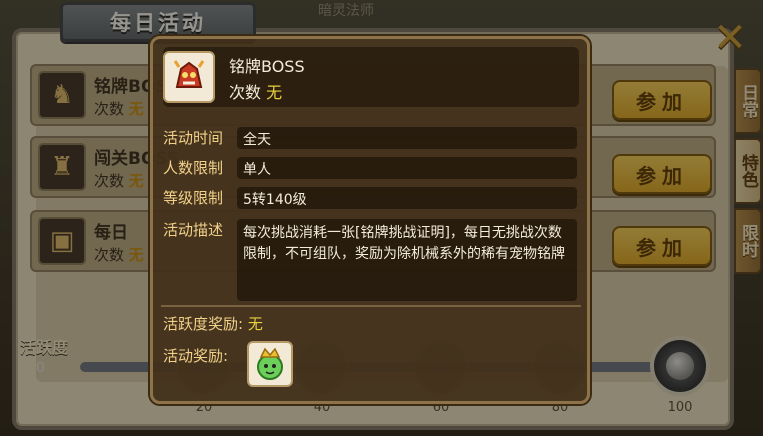  Describe the element at coordinates (193, 138) in the screenshot. I see `time-label: 活动时间` at that location.